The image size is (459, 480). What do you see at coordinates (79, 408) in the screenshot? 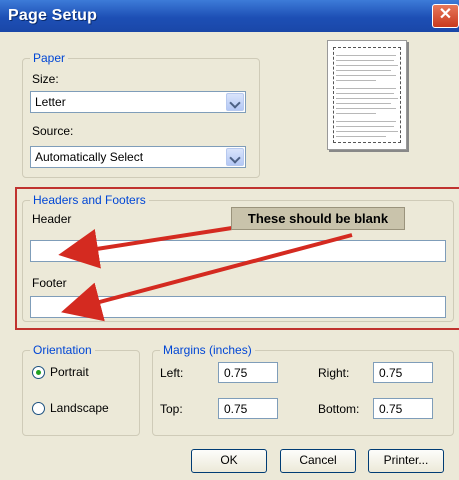
I see `landscape-label: Landscape` at bounding box center [79, 408].